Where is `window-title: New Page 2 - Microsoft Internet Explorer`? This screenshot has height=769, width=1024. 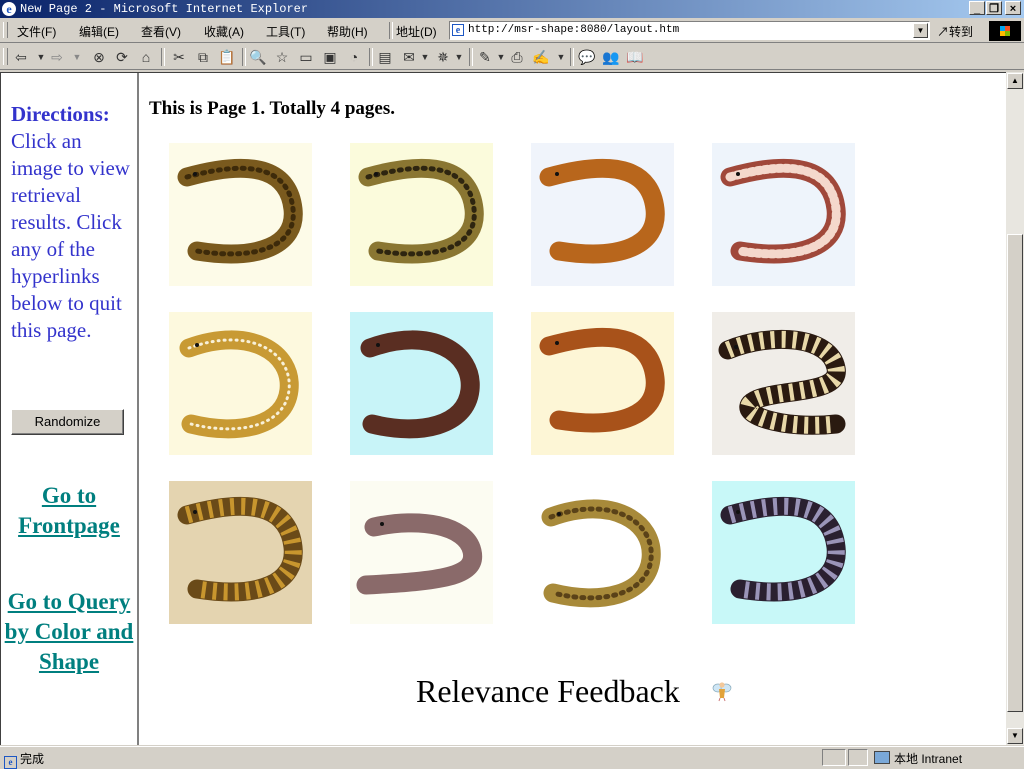
window-title: New Page 2 - Microsoft Internet Explorer is located at coordinates (164, 9).